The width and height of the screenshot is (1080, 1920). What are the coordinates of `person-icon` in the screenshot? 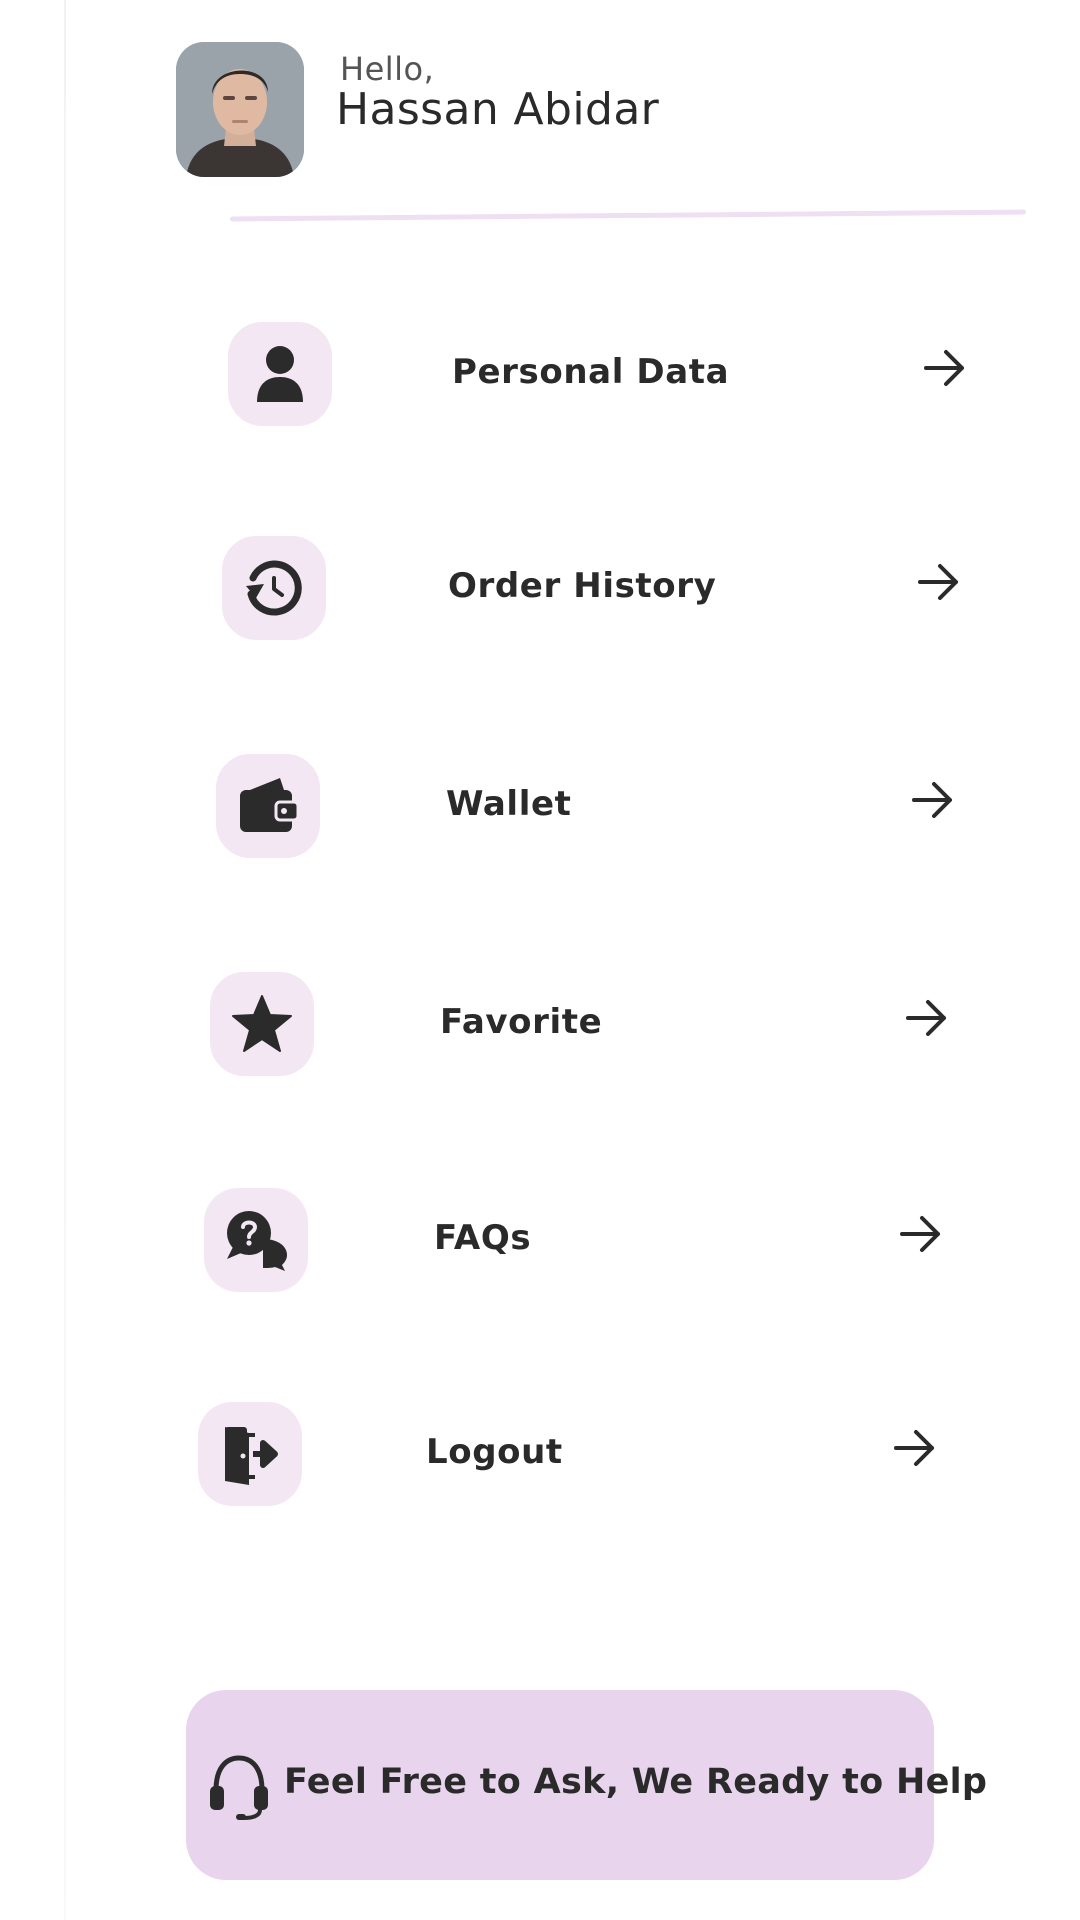 It's located at (280, 374).